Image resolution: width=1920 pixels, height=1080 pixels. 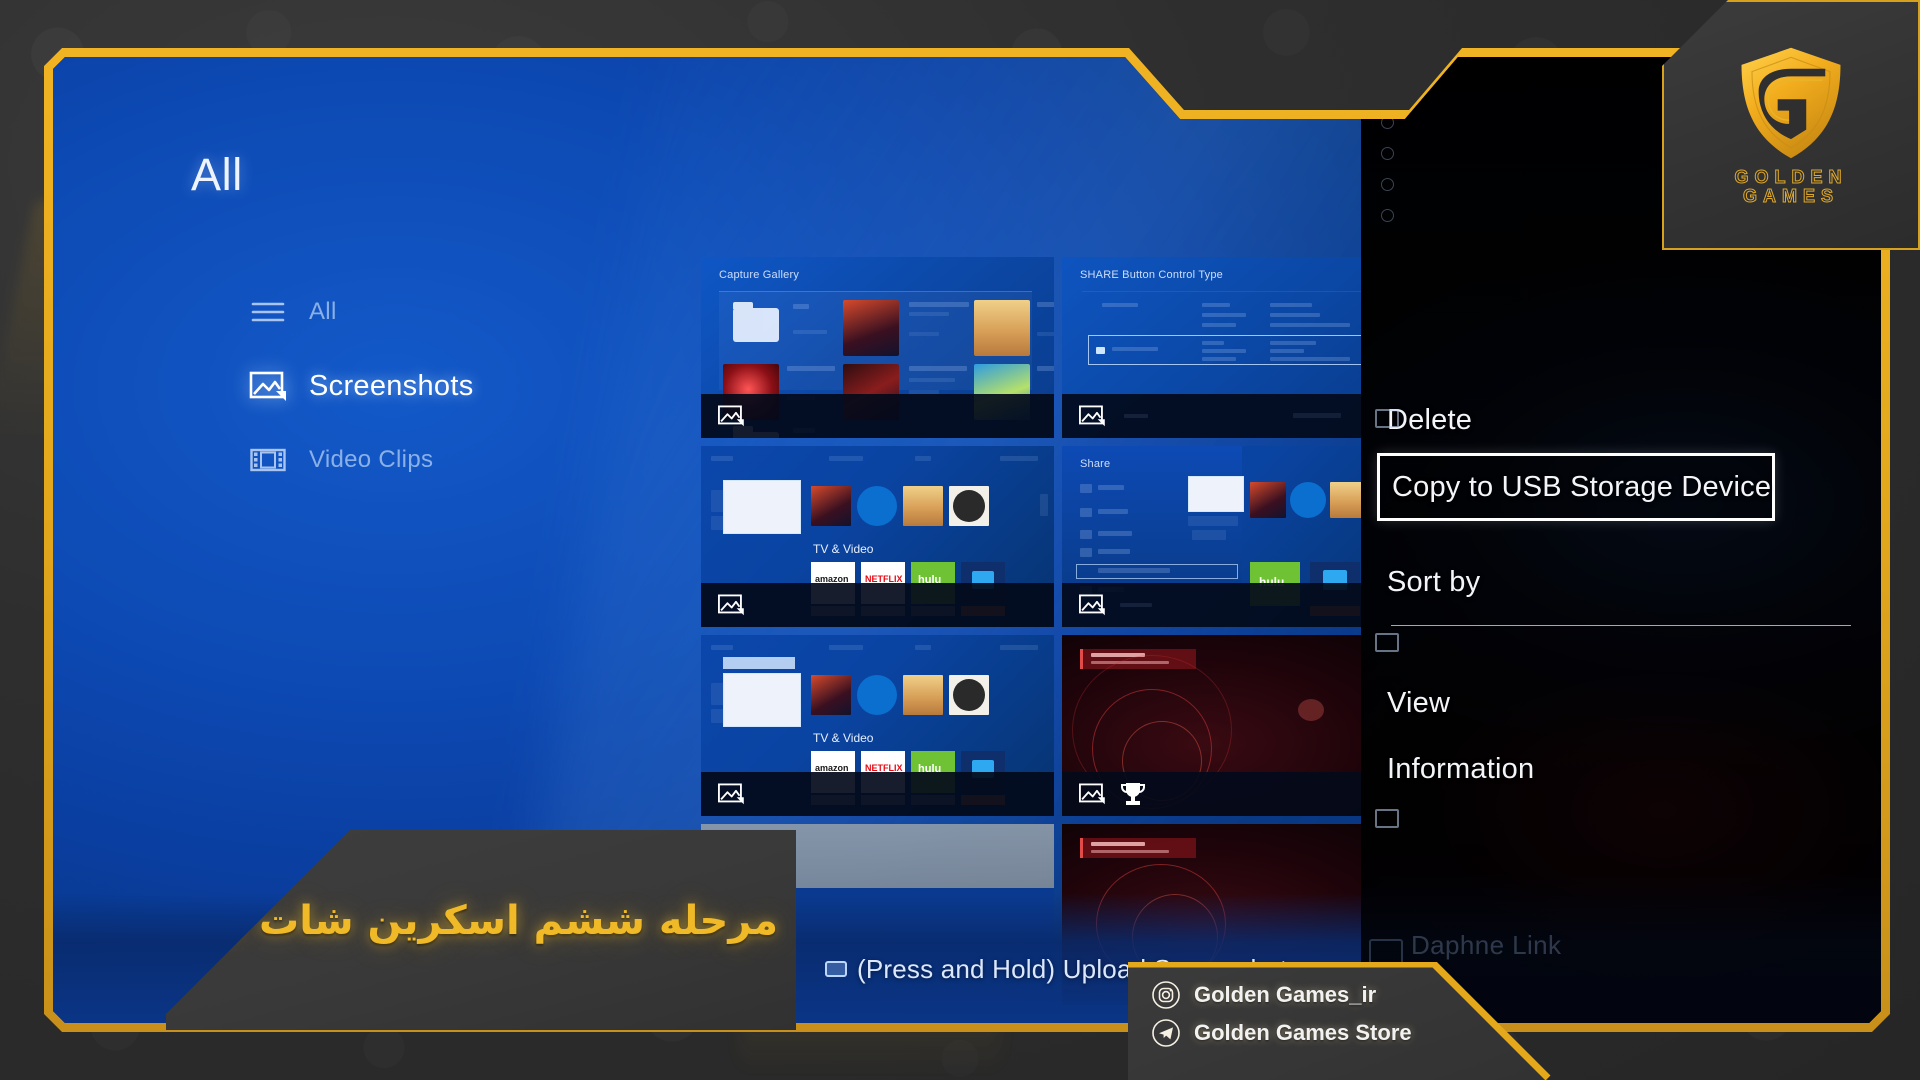 What do you see at coordinates (759, 275) in the screenshot?
I see `thumbnail-caption: Capture Gallery` at bounding box center [759, 275].